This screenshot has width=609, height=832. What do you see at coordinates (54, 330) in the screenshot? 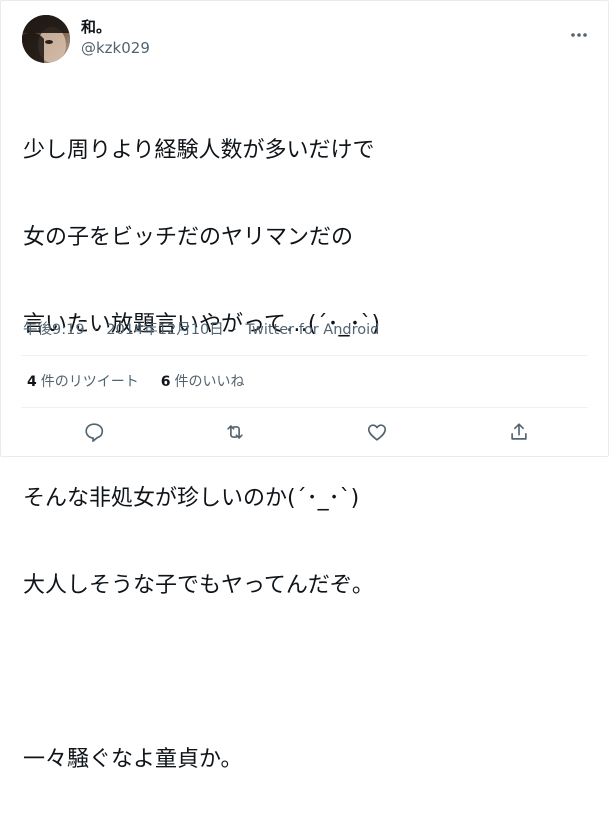
I see `tweet-time: 午後9:19` at bounding box center [54, 330].